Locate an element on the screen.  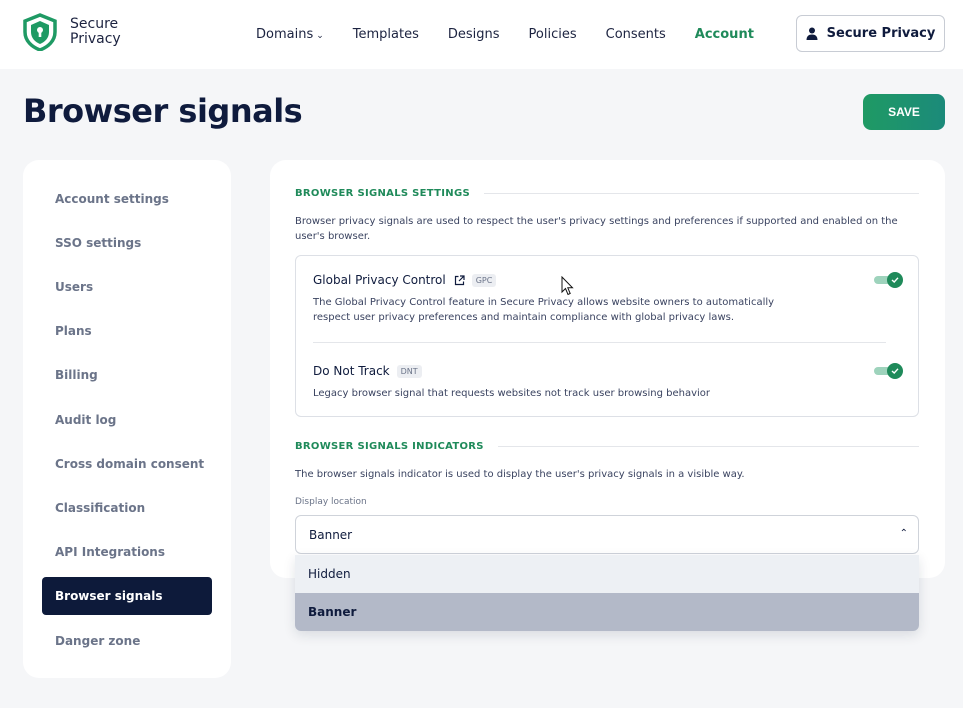
display-location-options: Hidden Banner is located at coordinates (607, 593).